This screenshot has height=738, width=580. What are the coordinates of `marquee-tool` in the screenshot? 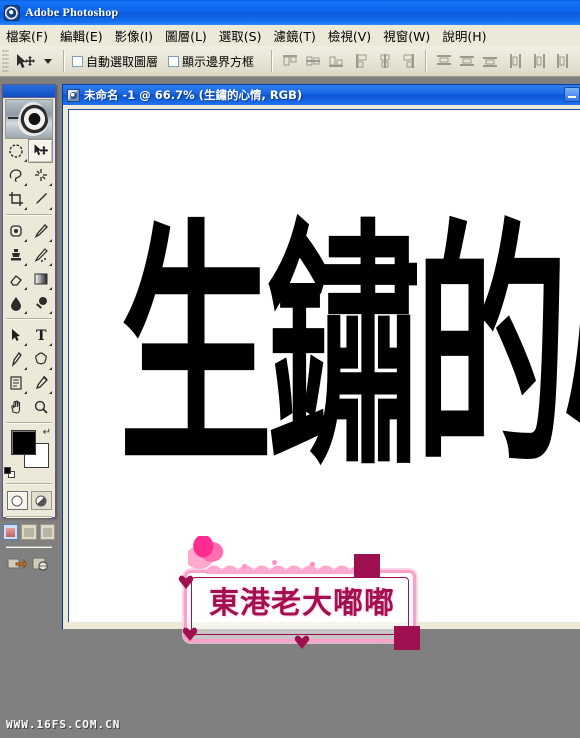 It's located at (15, 151).